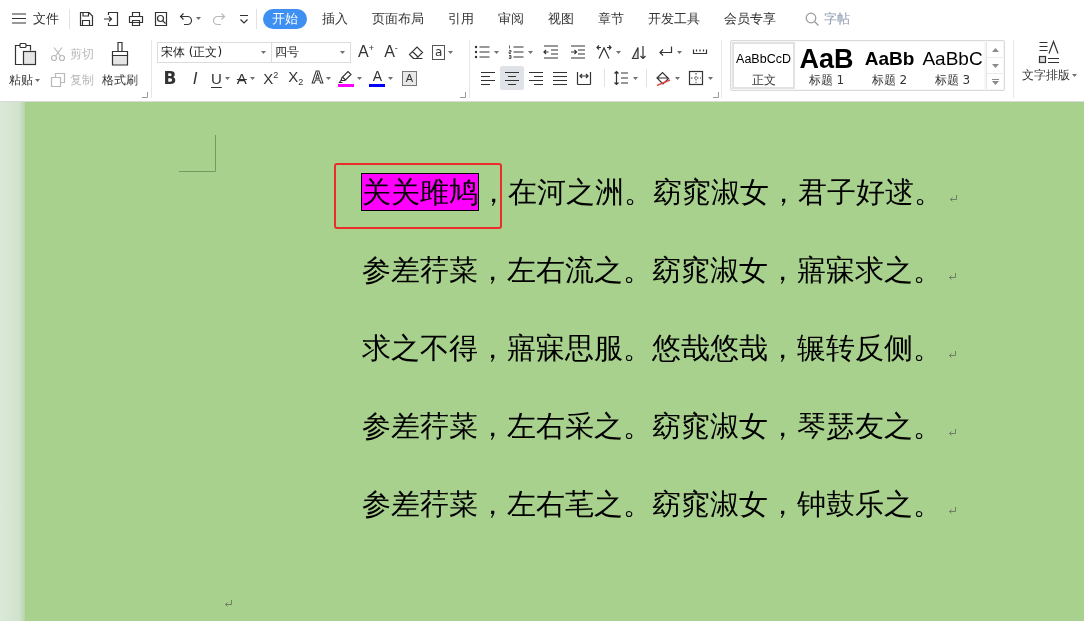  Describe the element at coordinates (826, 65) in the screenshot. I see `style-item: AaB 标题 1` at that location.